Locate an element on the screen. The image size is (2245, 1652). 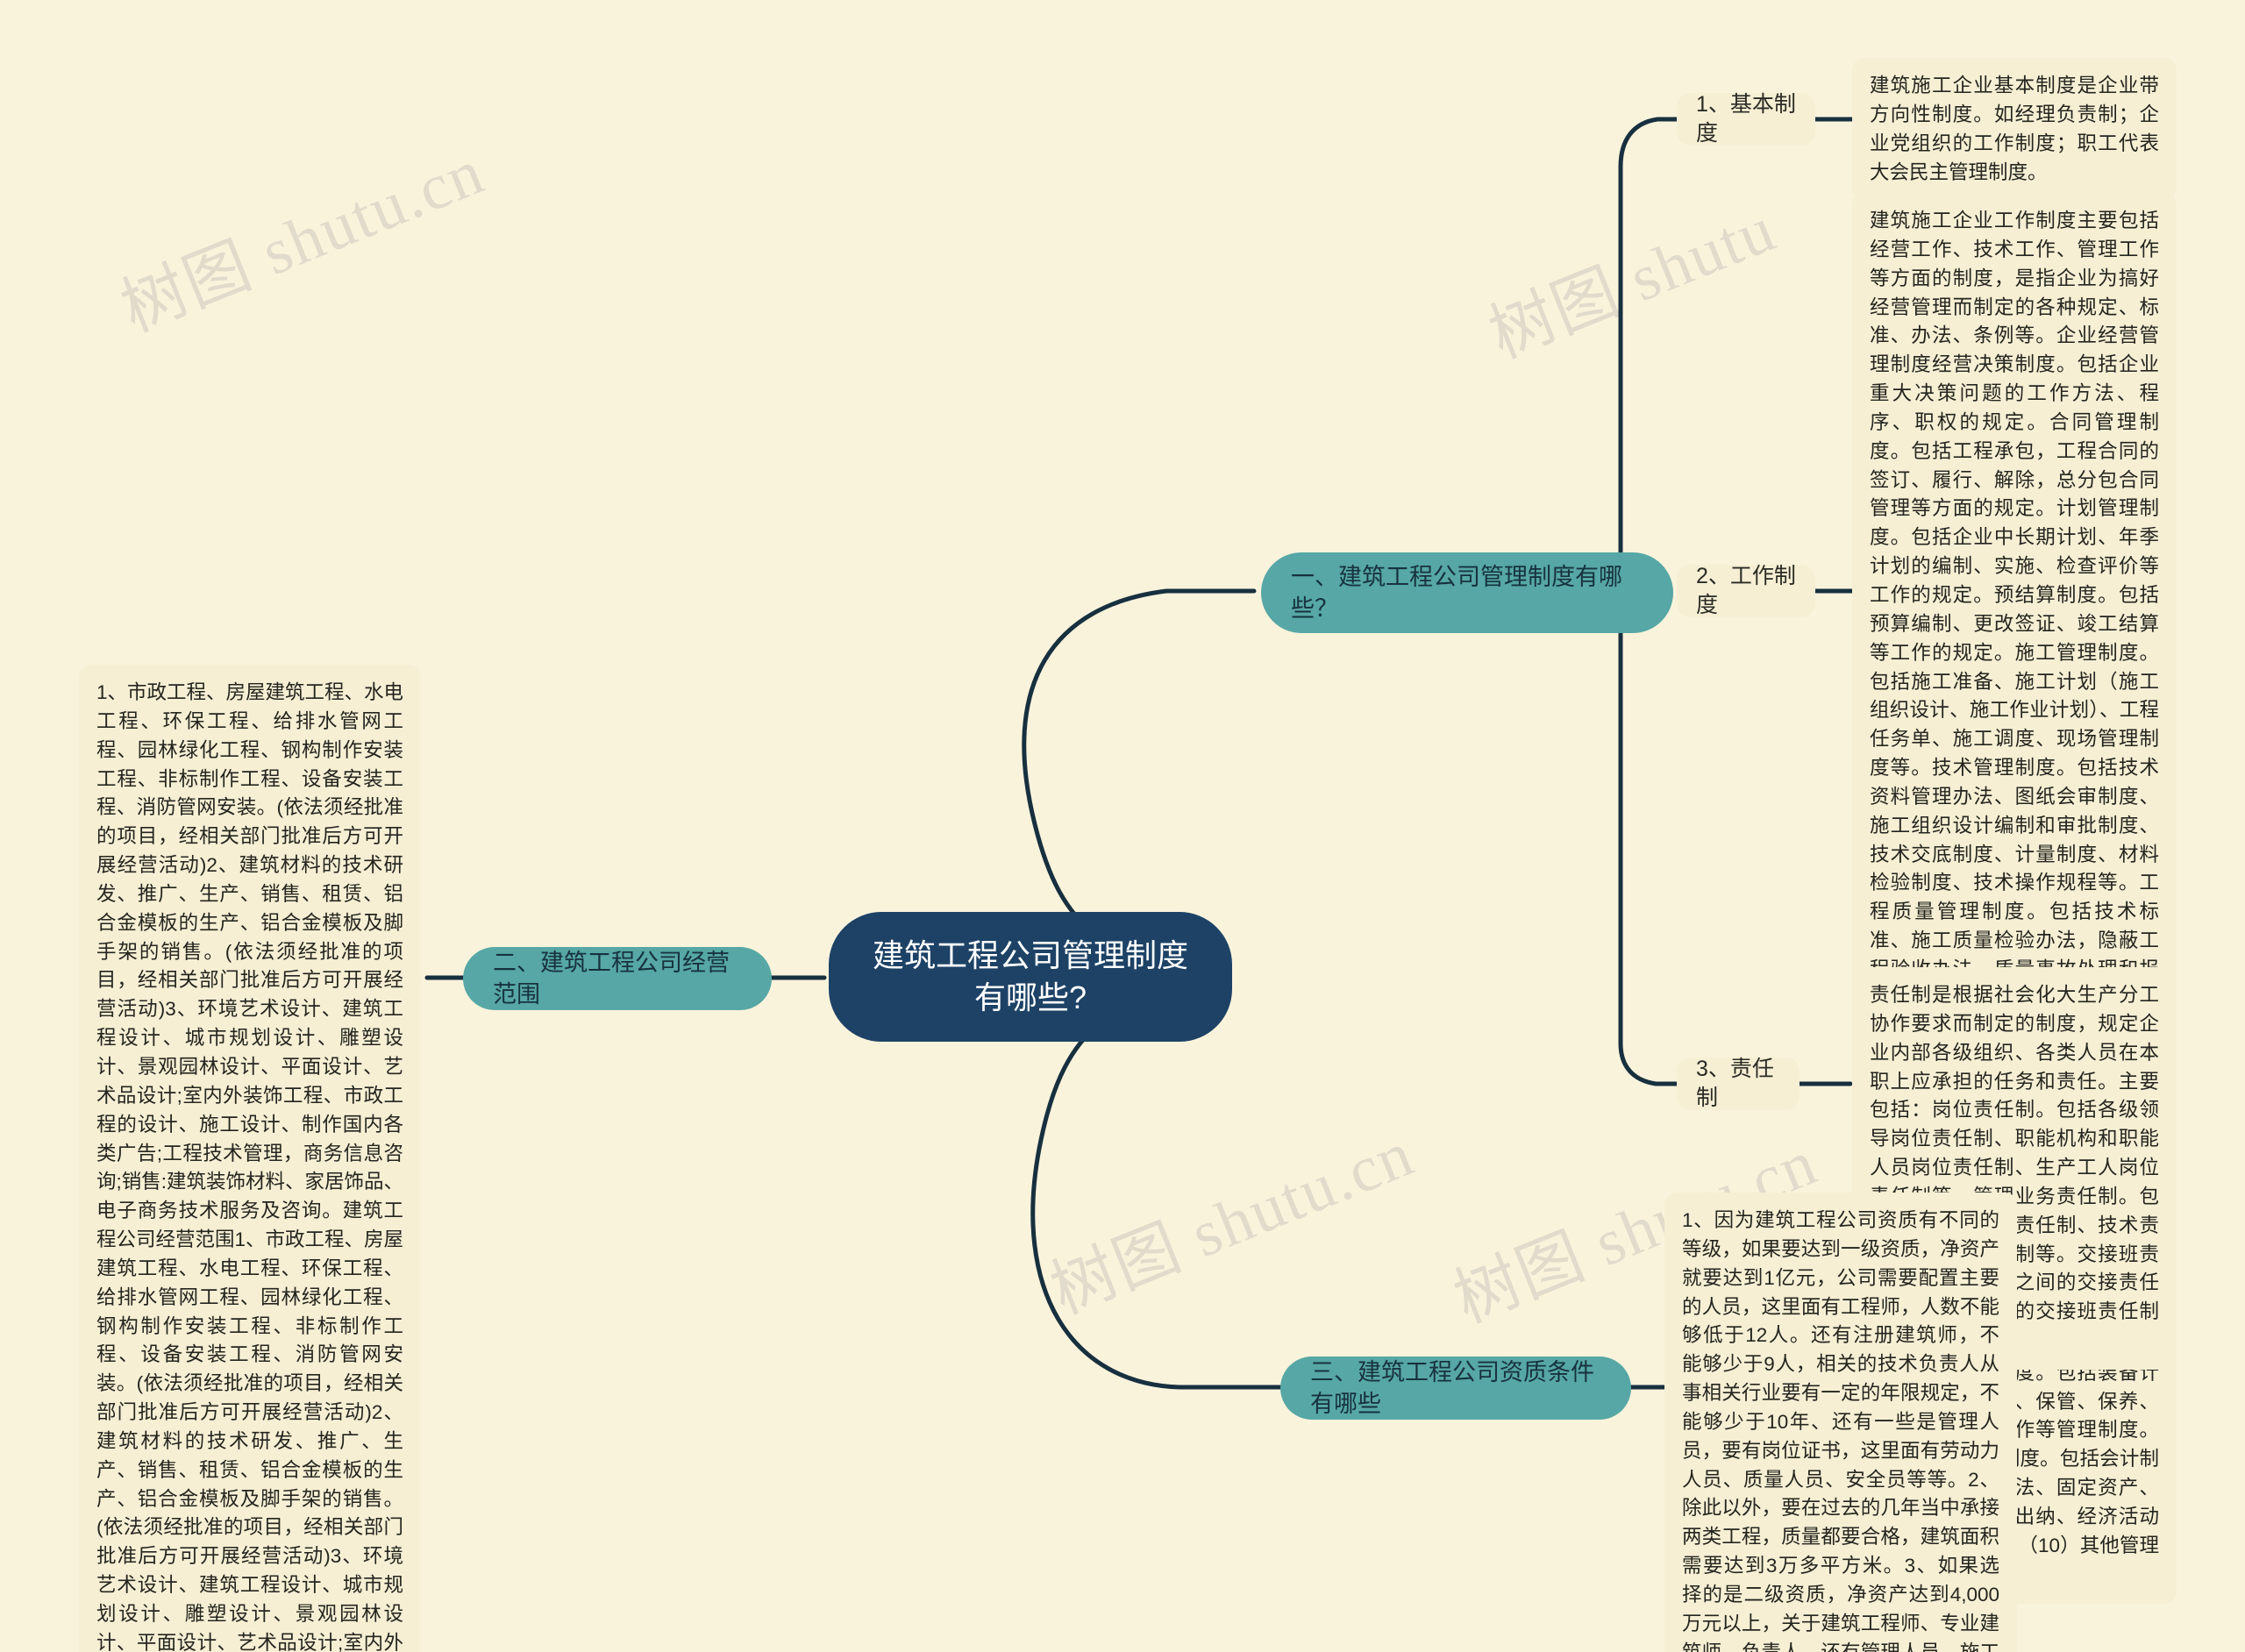
branch-node-1-label: 一、建筑工程公司管理制度有哪些？ is located at coordinates (1456, 592).